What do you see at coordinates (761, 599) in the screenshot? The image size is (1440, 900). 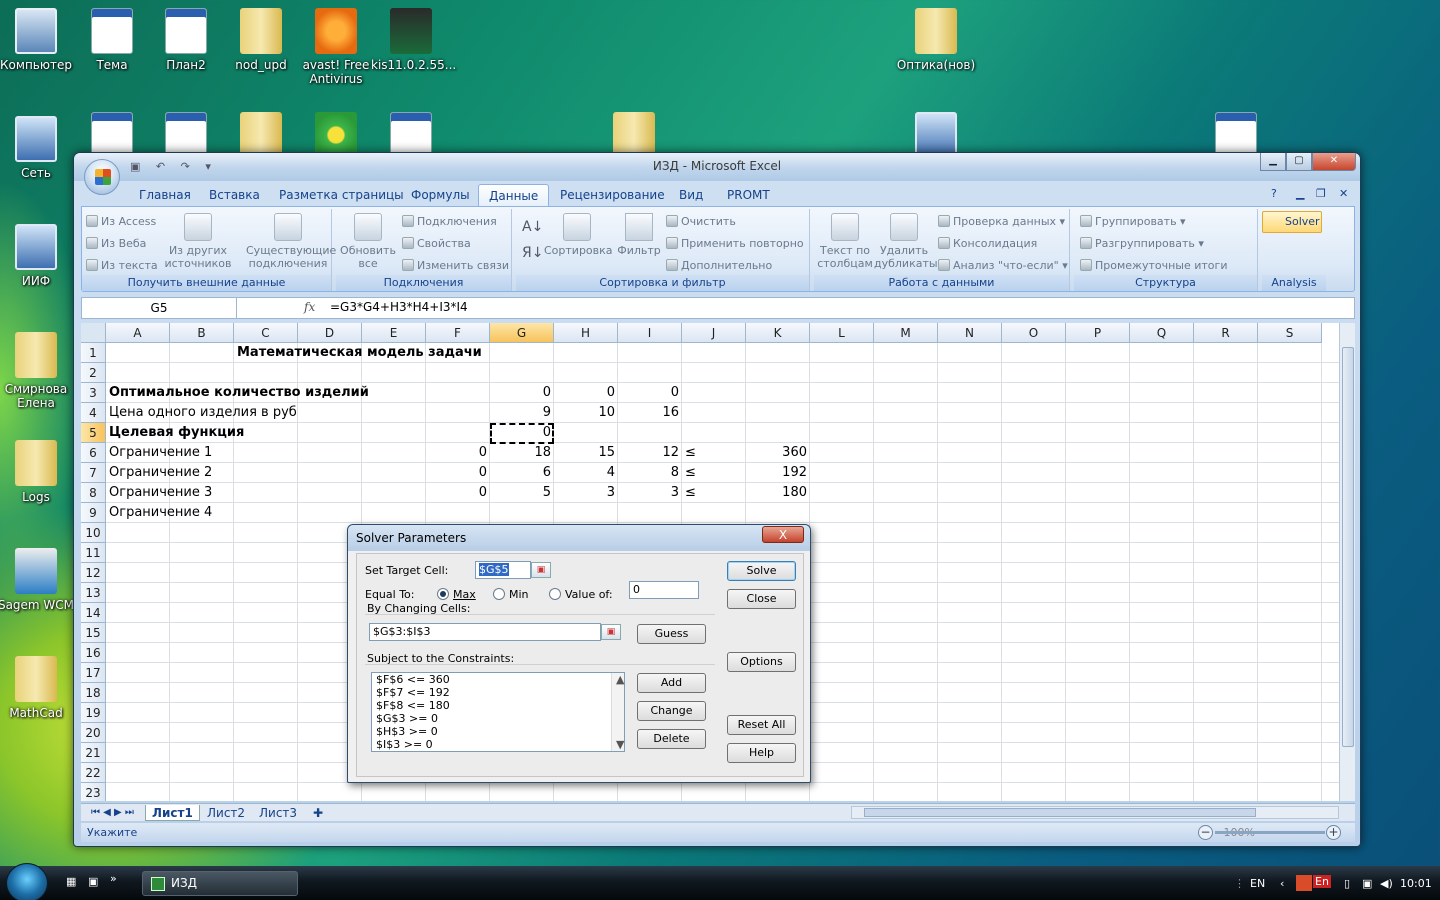 I see `close-button: Close` at bounding box center [761, 599].